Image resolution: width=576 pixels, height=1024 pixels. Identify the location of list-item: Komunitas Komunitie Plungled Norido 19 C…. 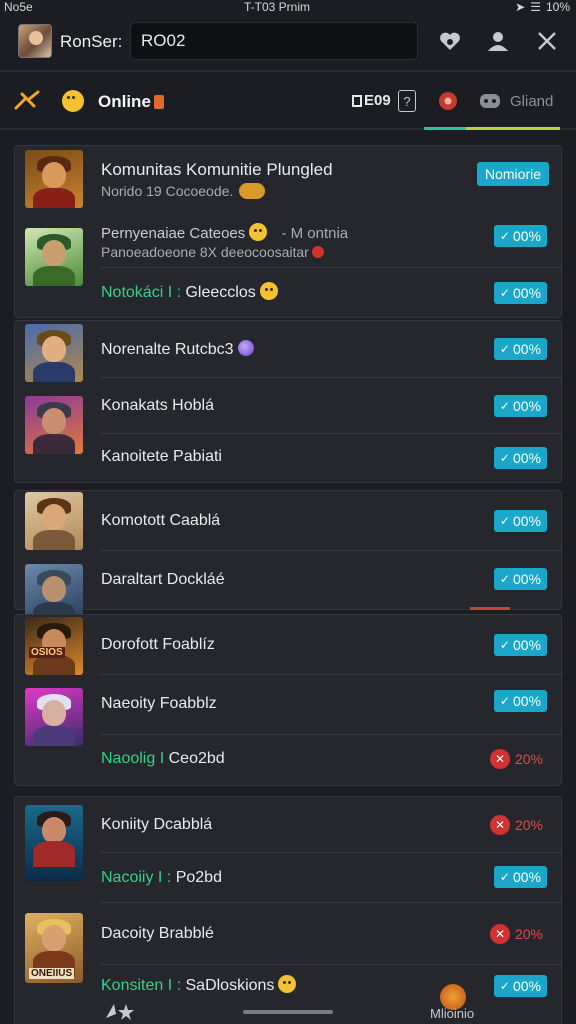
(289, 179).